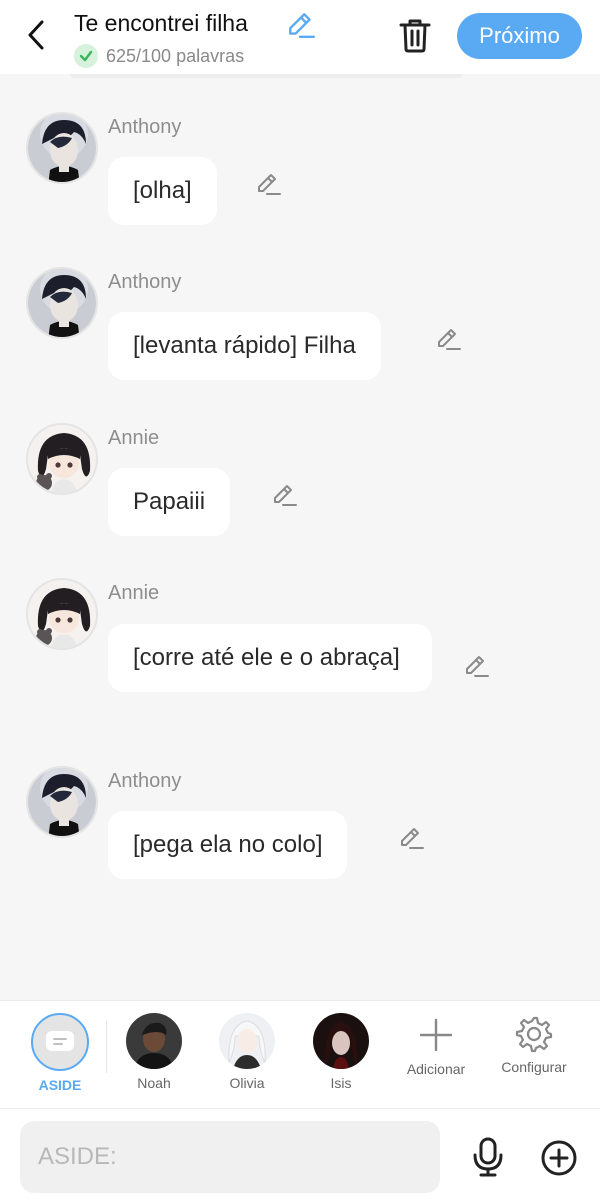  What do you see at coordinates (175, 55) in the screenshot?
I see `word-count-text: 625/100 palavras` at bounding box center [175, 55].